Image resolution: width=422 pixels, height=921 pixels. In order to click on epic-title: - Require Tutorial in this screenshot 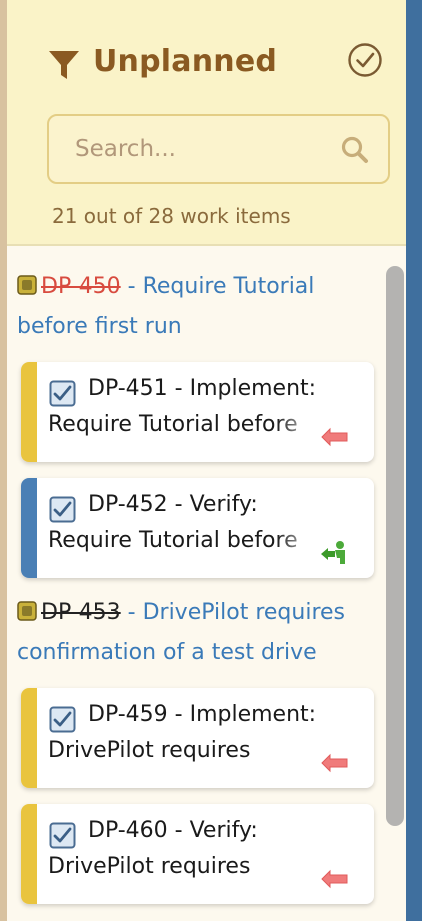, I will do `click(218, 286)`.